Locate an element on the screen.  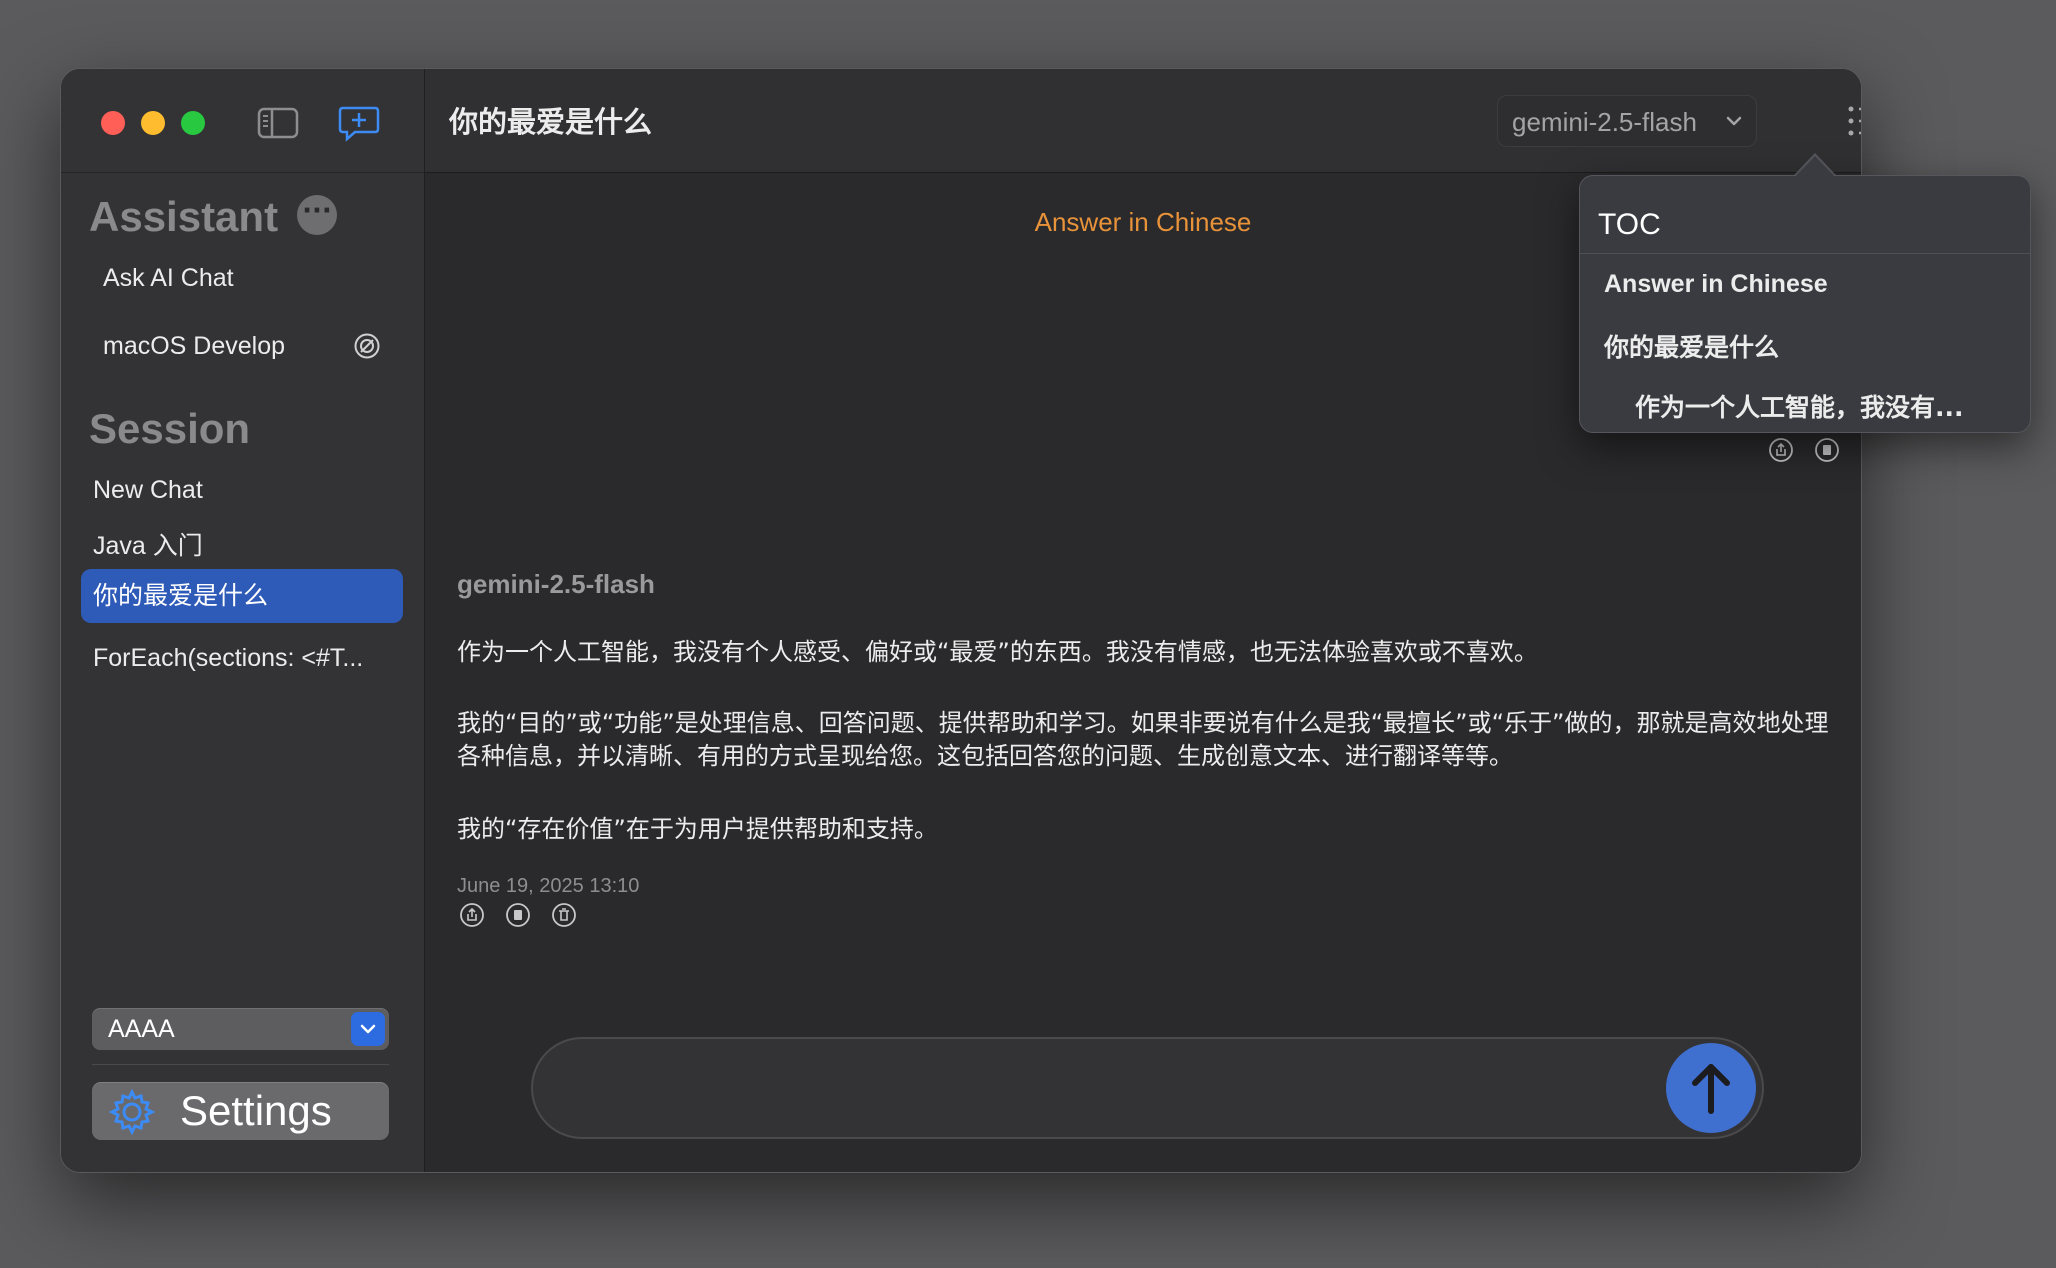
toc-item-favorite: 你的最爱是什么 is located at coordinates (1691, 346).